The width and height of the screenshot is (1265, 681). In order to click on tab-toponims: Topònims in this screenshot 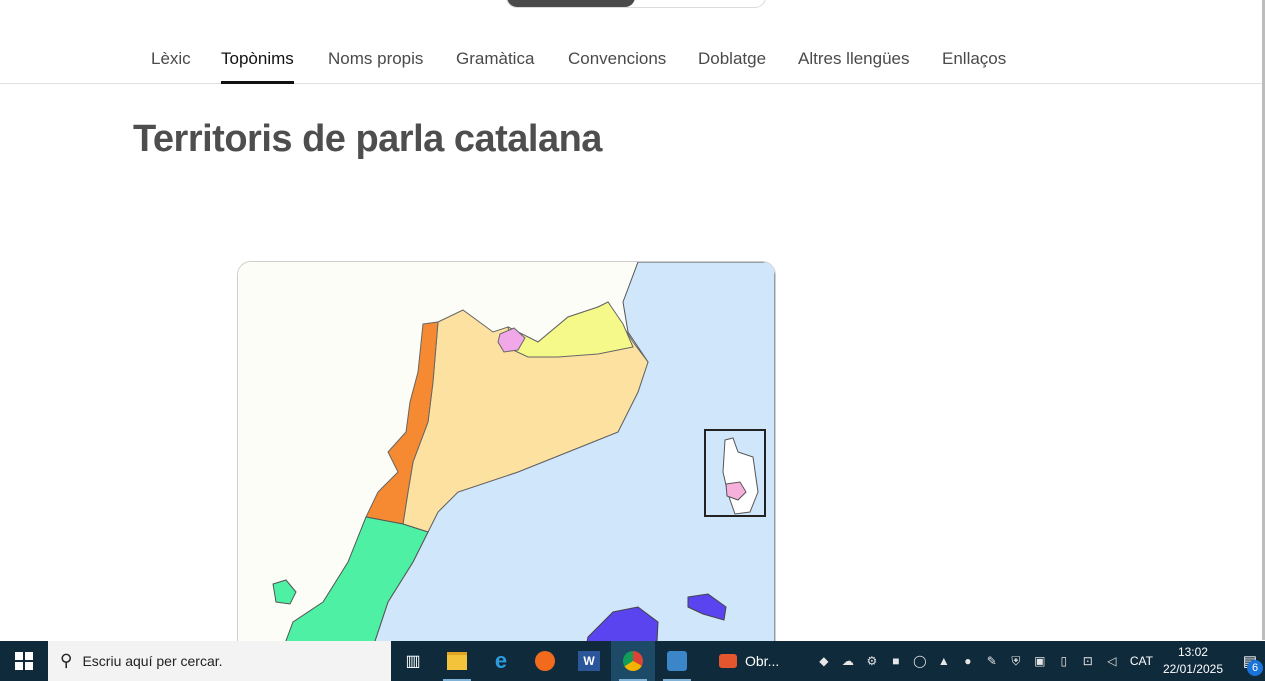, I will do `click(257, 66)`.